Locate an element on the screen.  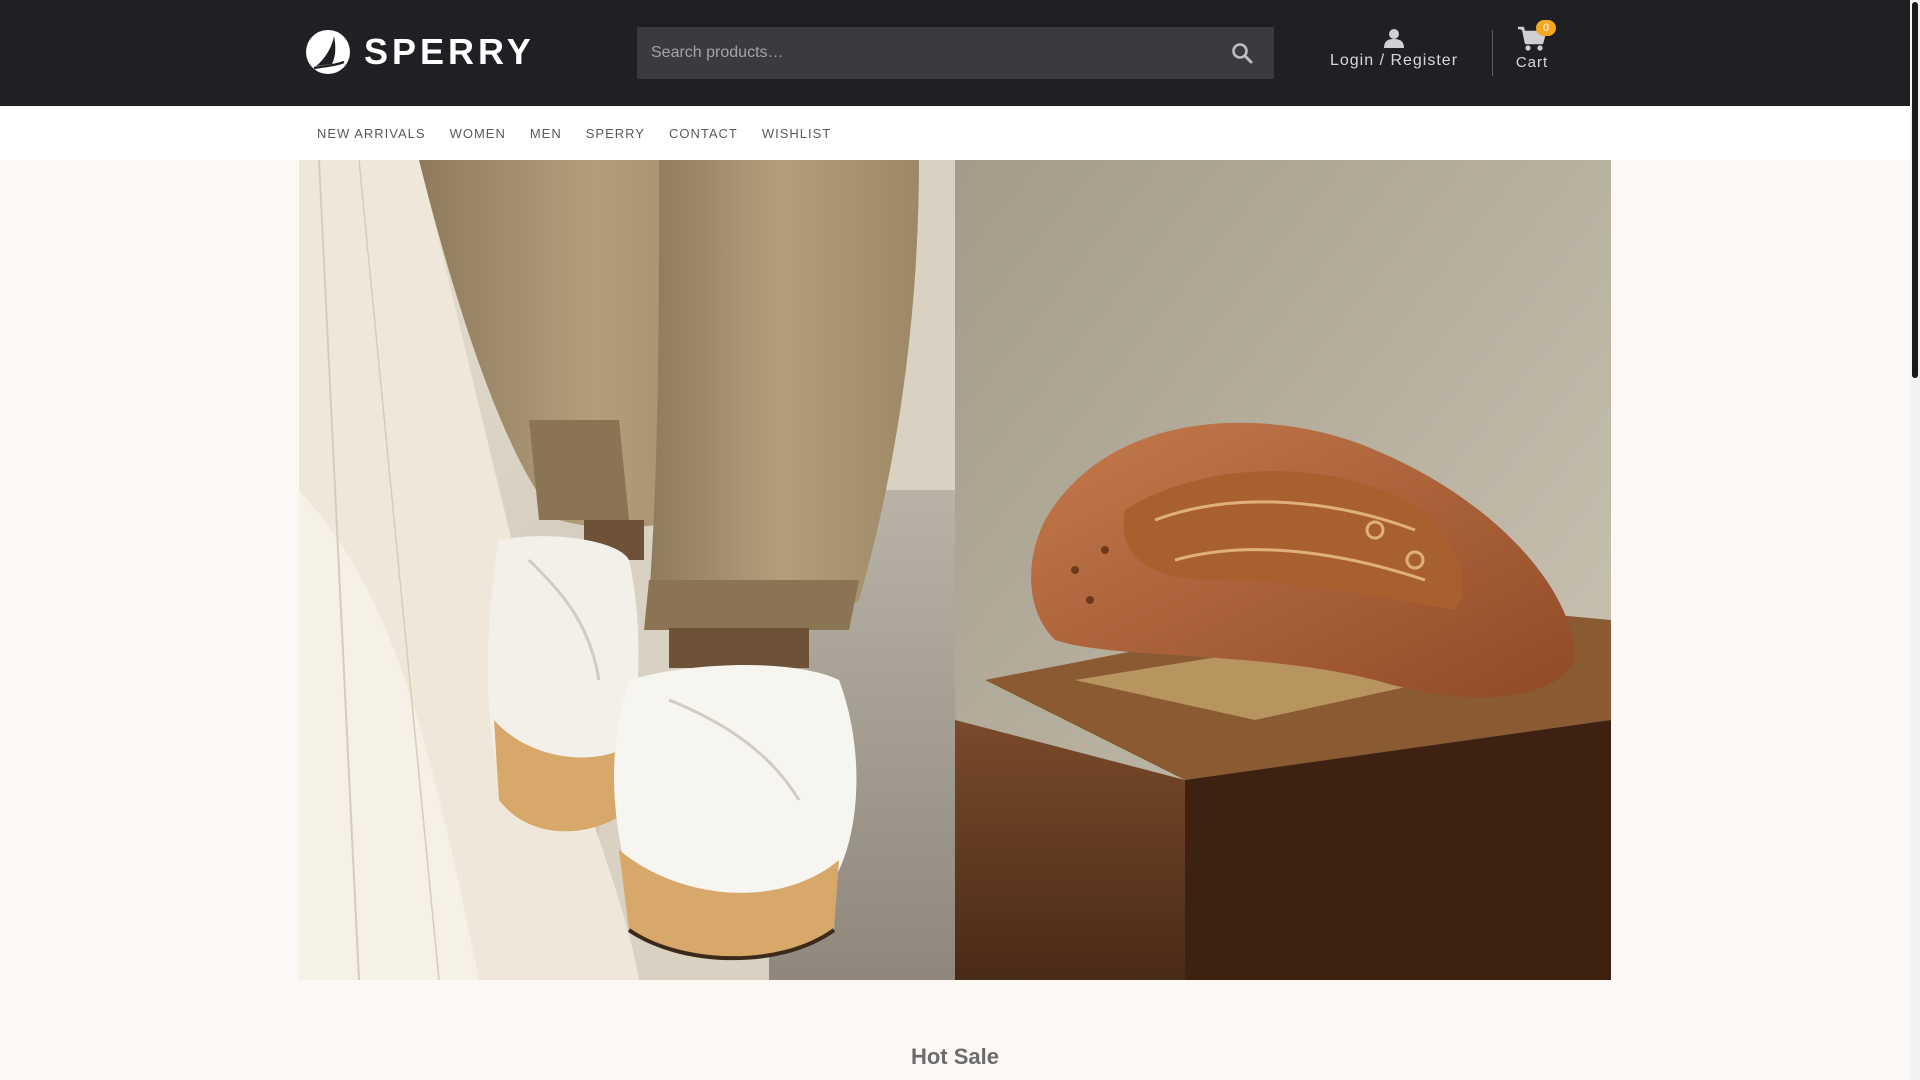
site-header: SPERRY Login / Register Cart 0 is located at coordinates (955, 53).